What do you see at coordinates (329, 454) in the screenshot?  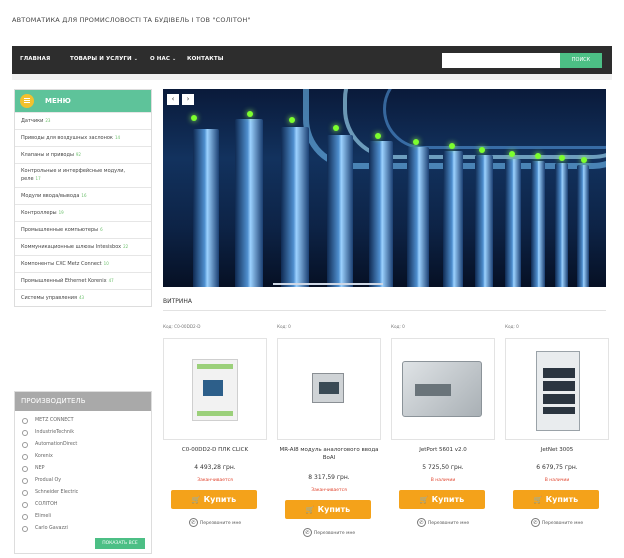 I see `product-name: MR-AI8 модуль аналогового ввода BoAI` at bounding box center [329, 454].